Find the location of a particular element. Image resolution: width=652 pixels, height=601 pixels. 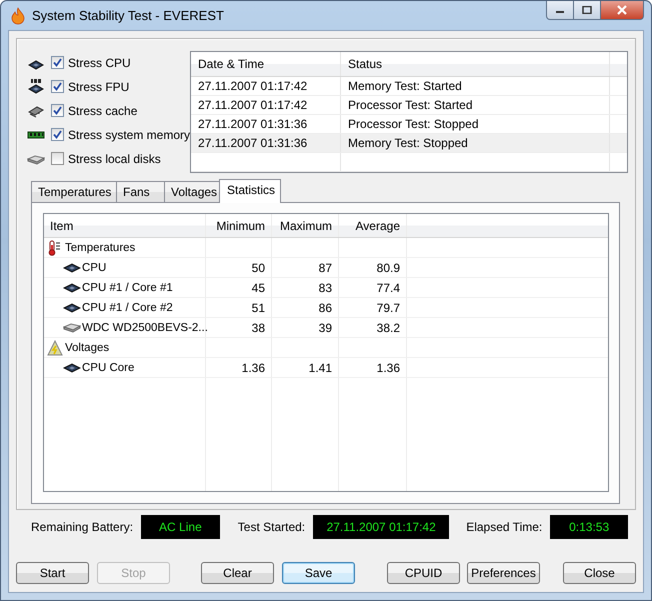

column-header: Item is located at coordinates (125, 225).